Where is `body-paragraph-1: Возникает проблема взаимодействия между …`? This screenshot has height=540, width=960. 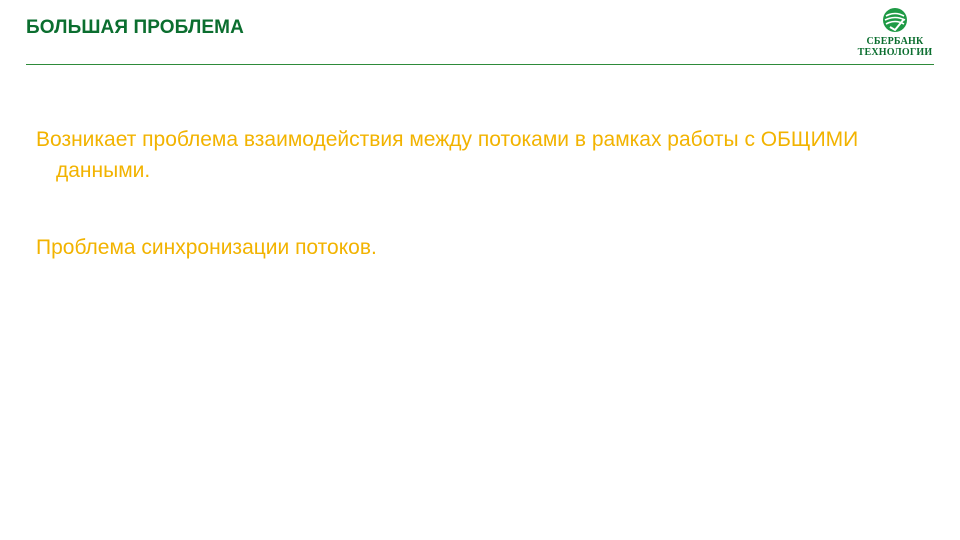 body-paragraph-1: Возникает проблема взаимодействия между … is located at coordinates (447, 155).